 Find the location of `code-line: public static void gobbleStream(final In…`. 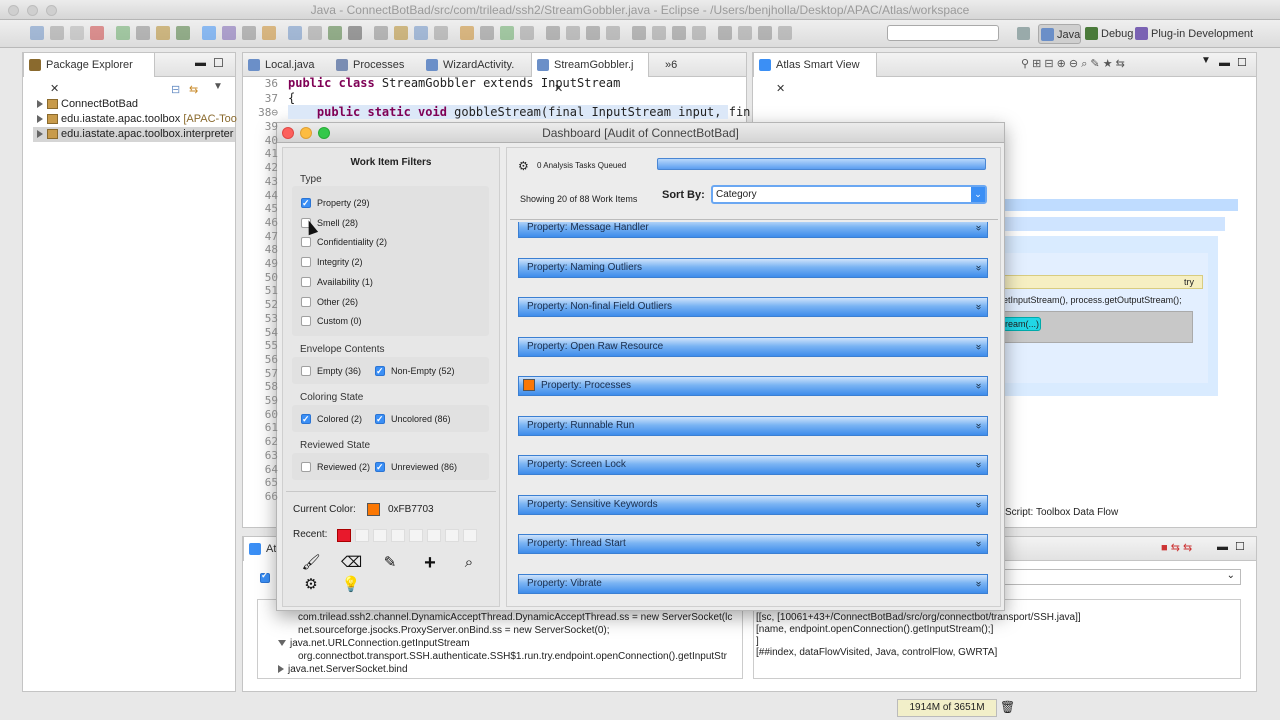

code-line: public static void gobbleStream(final In… is located at coordinates (519, 112).